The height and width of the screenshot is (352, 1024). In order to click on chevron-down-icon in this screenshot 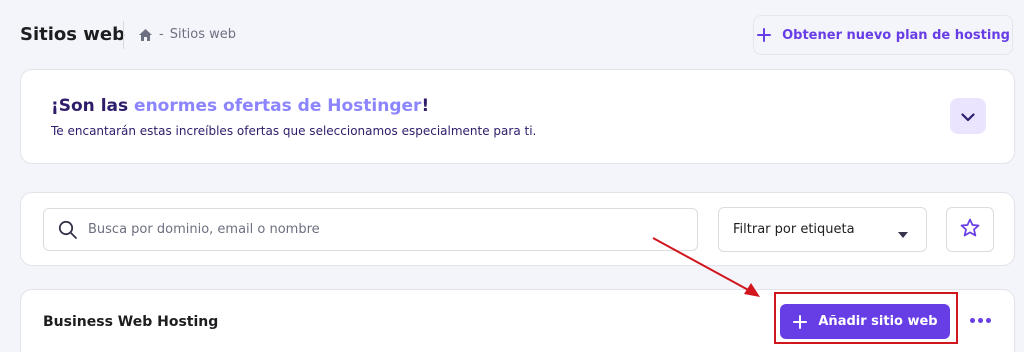, I will do `click(968, 116)`.